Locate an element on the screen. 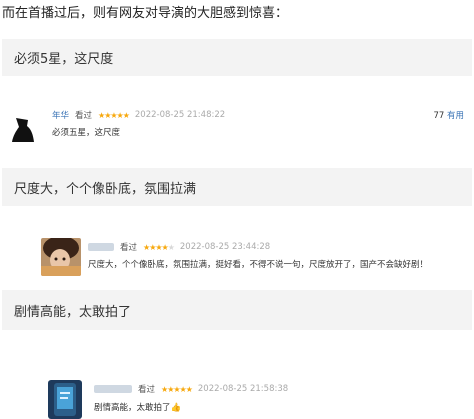 Image resolution: width=474 pixels, height=419 pixels. comment-text: 尺度大，个个像卧底，氛围拉满，挺好看，不得不说一句，尺度放开了，国产不会缺好剧！ is located at coordinates (258, 265).